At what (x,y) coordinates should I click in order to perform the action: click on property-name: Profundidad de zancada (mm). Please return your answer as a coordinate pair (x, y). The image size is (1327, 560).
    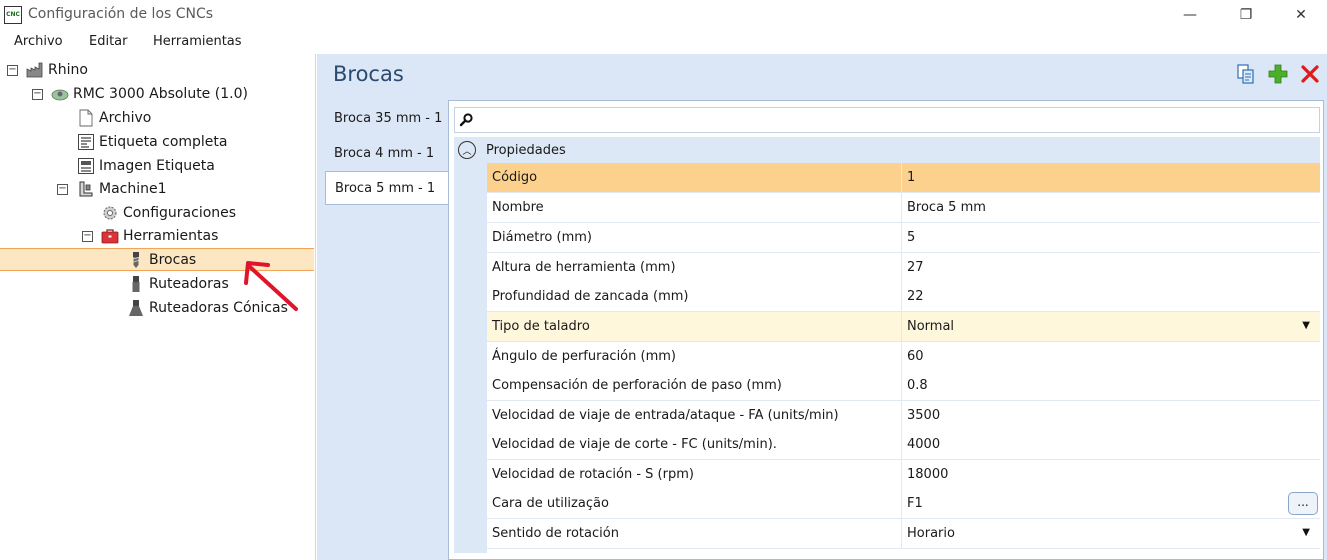
    Looking at the image, I should click on (590, 296).